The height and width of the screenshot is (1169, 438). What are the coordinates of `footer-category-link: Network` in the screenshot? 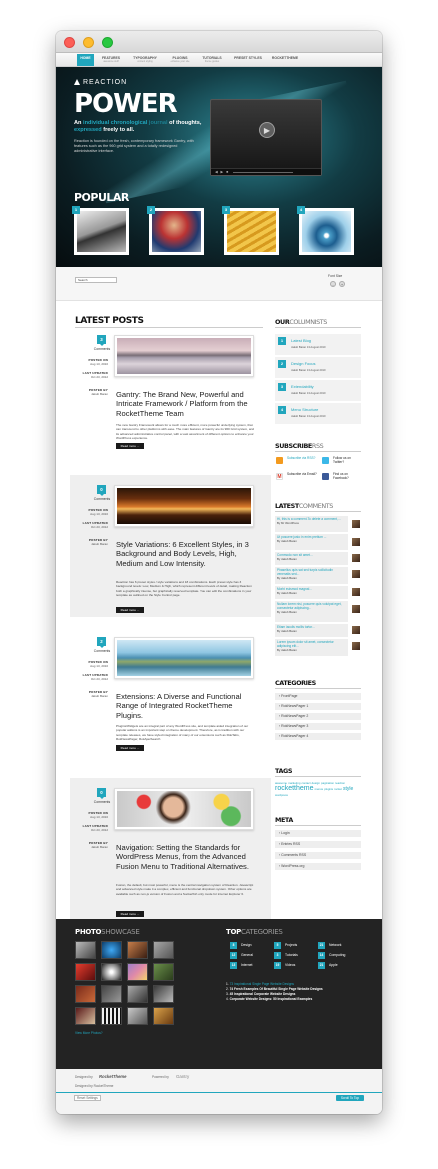 It's located at (335, 945).